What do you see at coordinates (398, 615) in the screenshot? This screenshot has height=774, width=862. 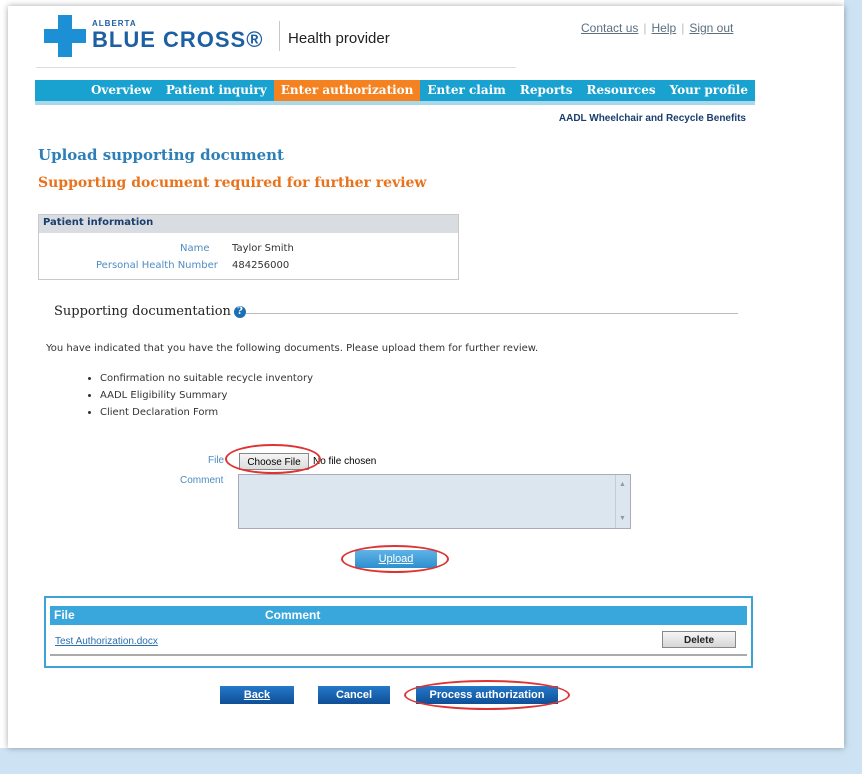 I see `files-table-header: File Comment` at bounding box center [398, 615].